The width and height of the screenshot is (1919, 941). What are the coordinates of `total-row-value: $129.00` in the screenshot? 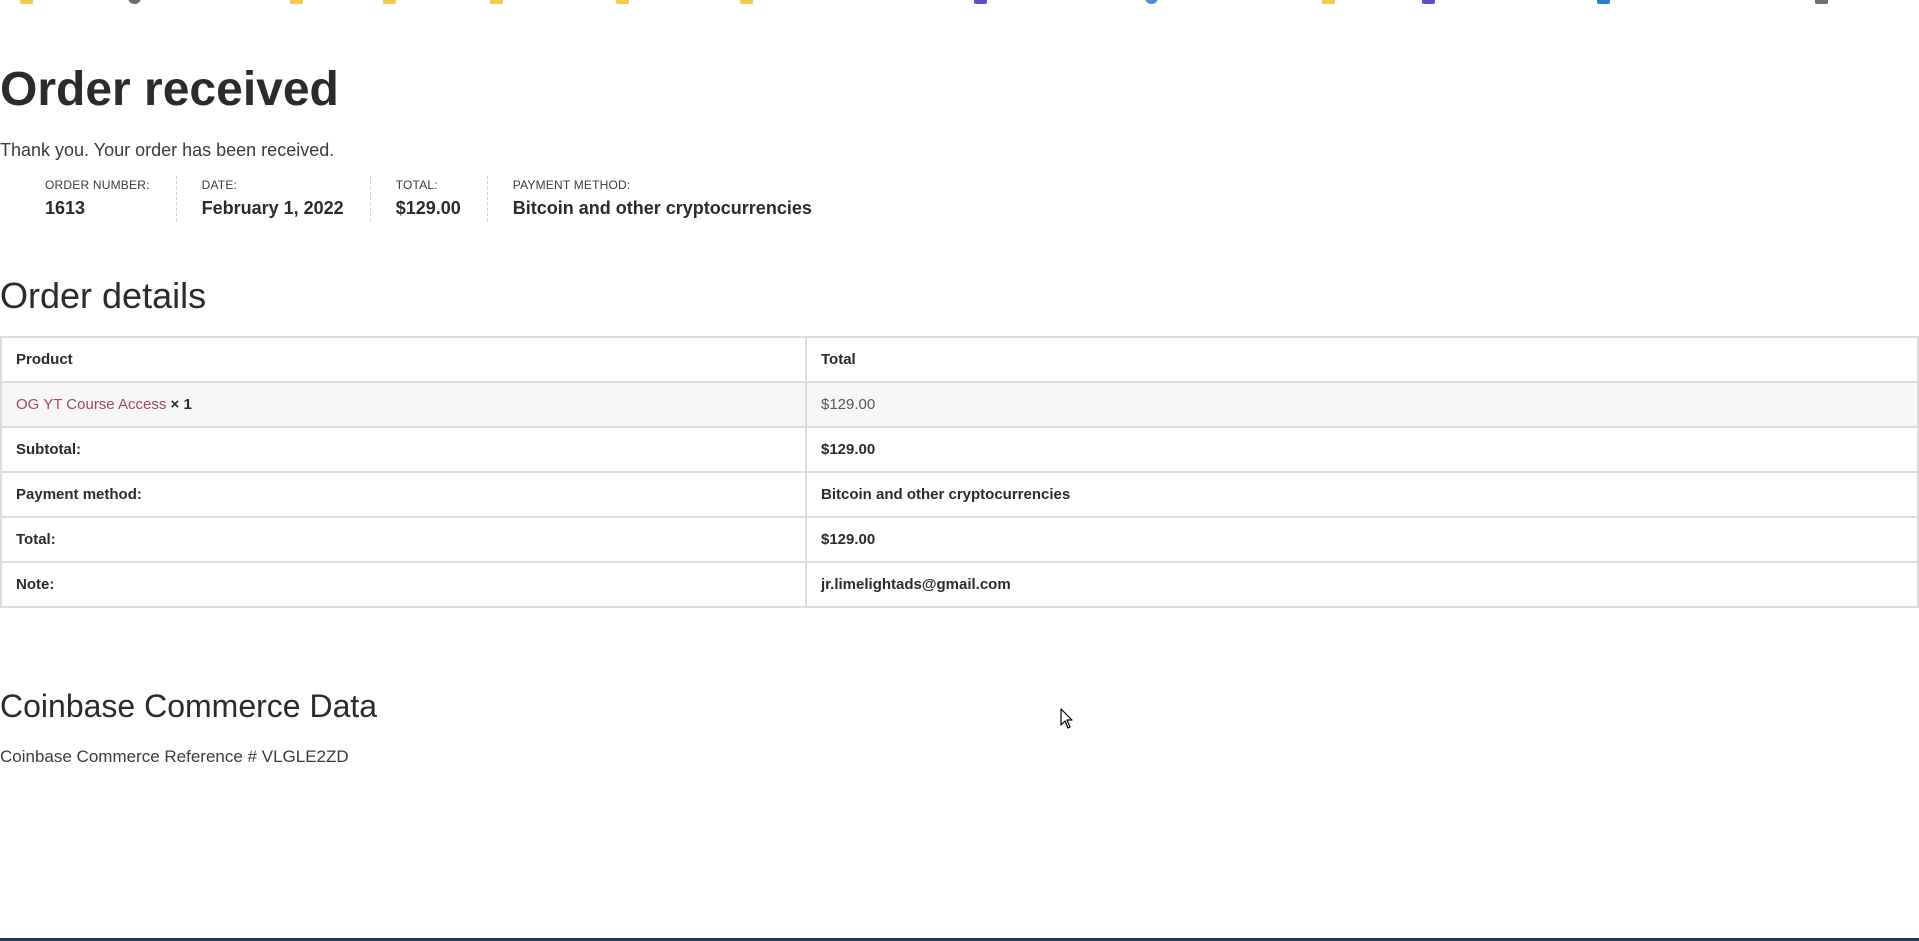 It's located at (1362, 539).